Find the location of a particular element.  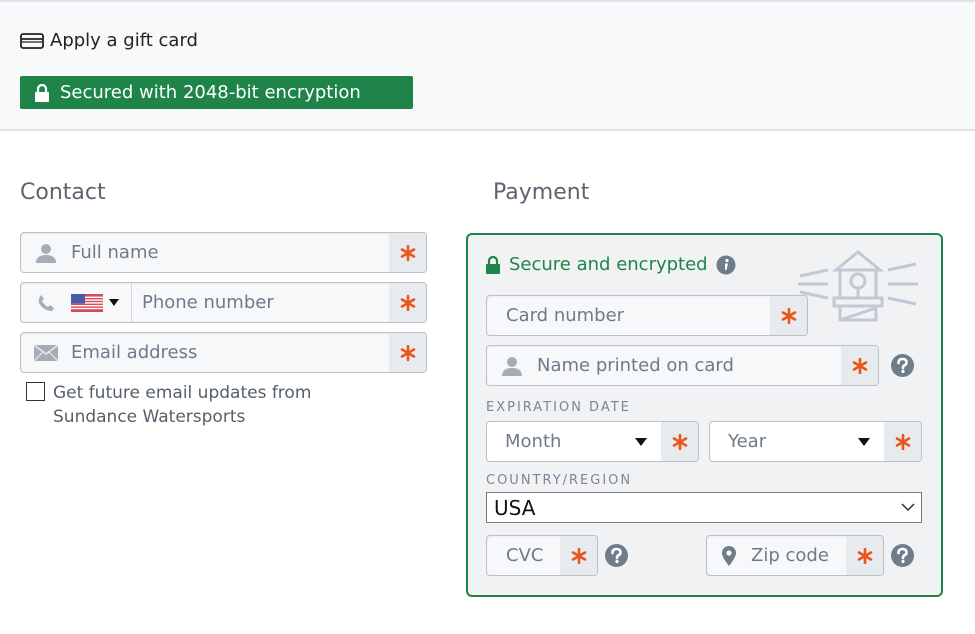

credit-card-icon is located at coordinates (32, 40).